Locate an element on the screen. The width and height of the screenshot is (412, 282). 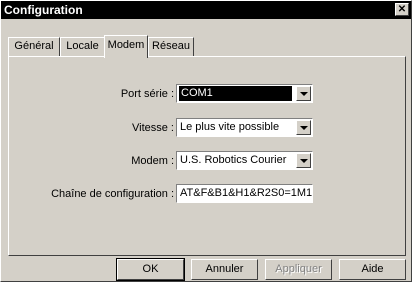
port-value: COM1 is located at coordinates (235, 93).